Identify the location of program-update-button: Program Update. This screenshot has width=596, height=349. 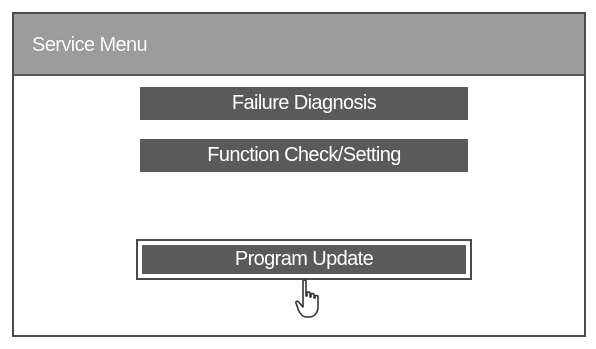
(304, 259).